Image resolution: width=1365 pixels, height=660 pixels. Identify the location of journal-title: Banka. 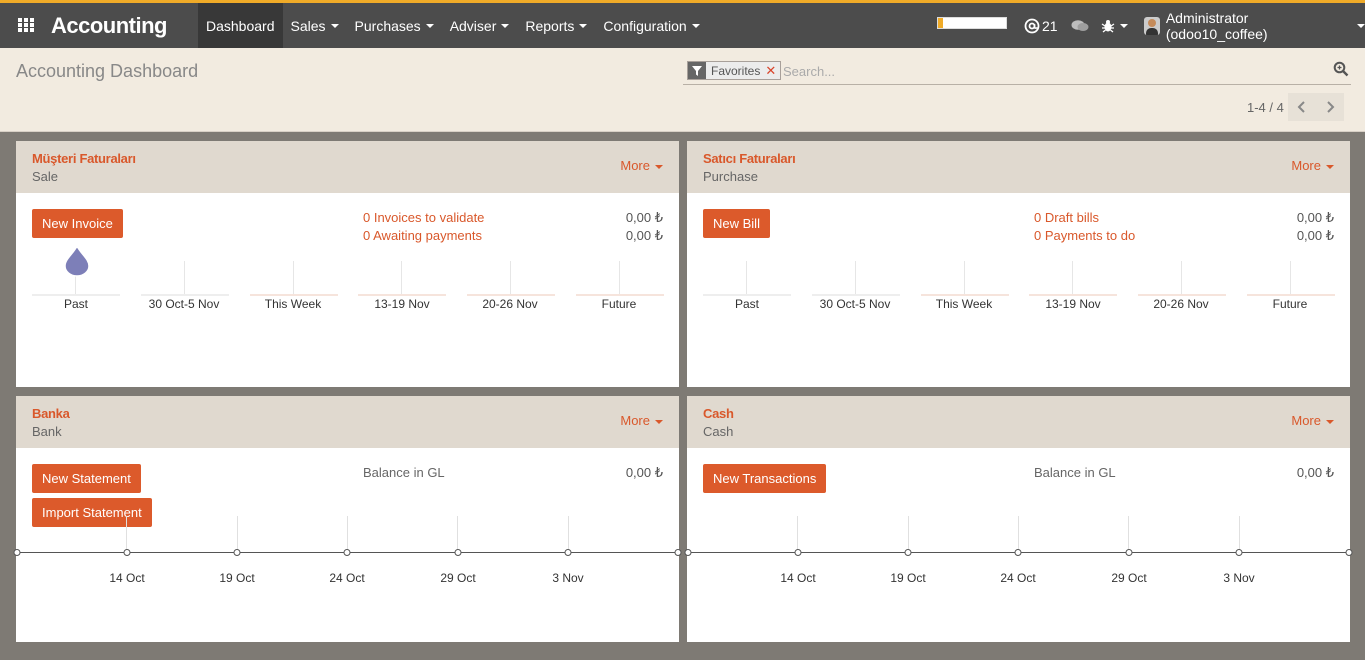
(51, 413).